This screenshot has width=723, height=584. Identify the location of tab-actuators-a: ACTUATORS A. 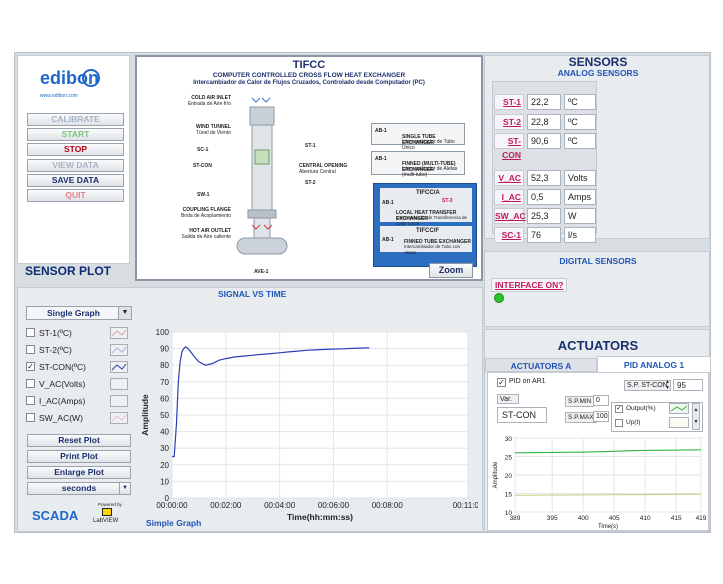
(541, 365).